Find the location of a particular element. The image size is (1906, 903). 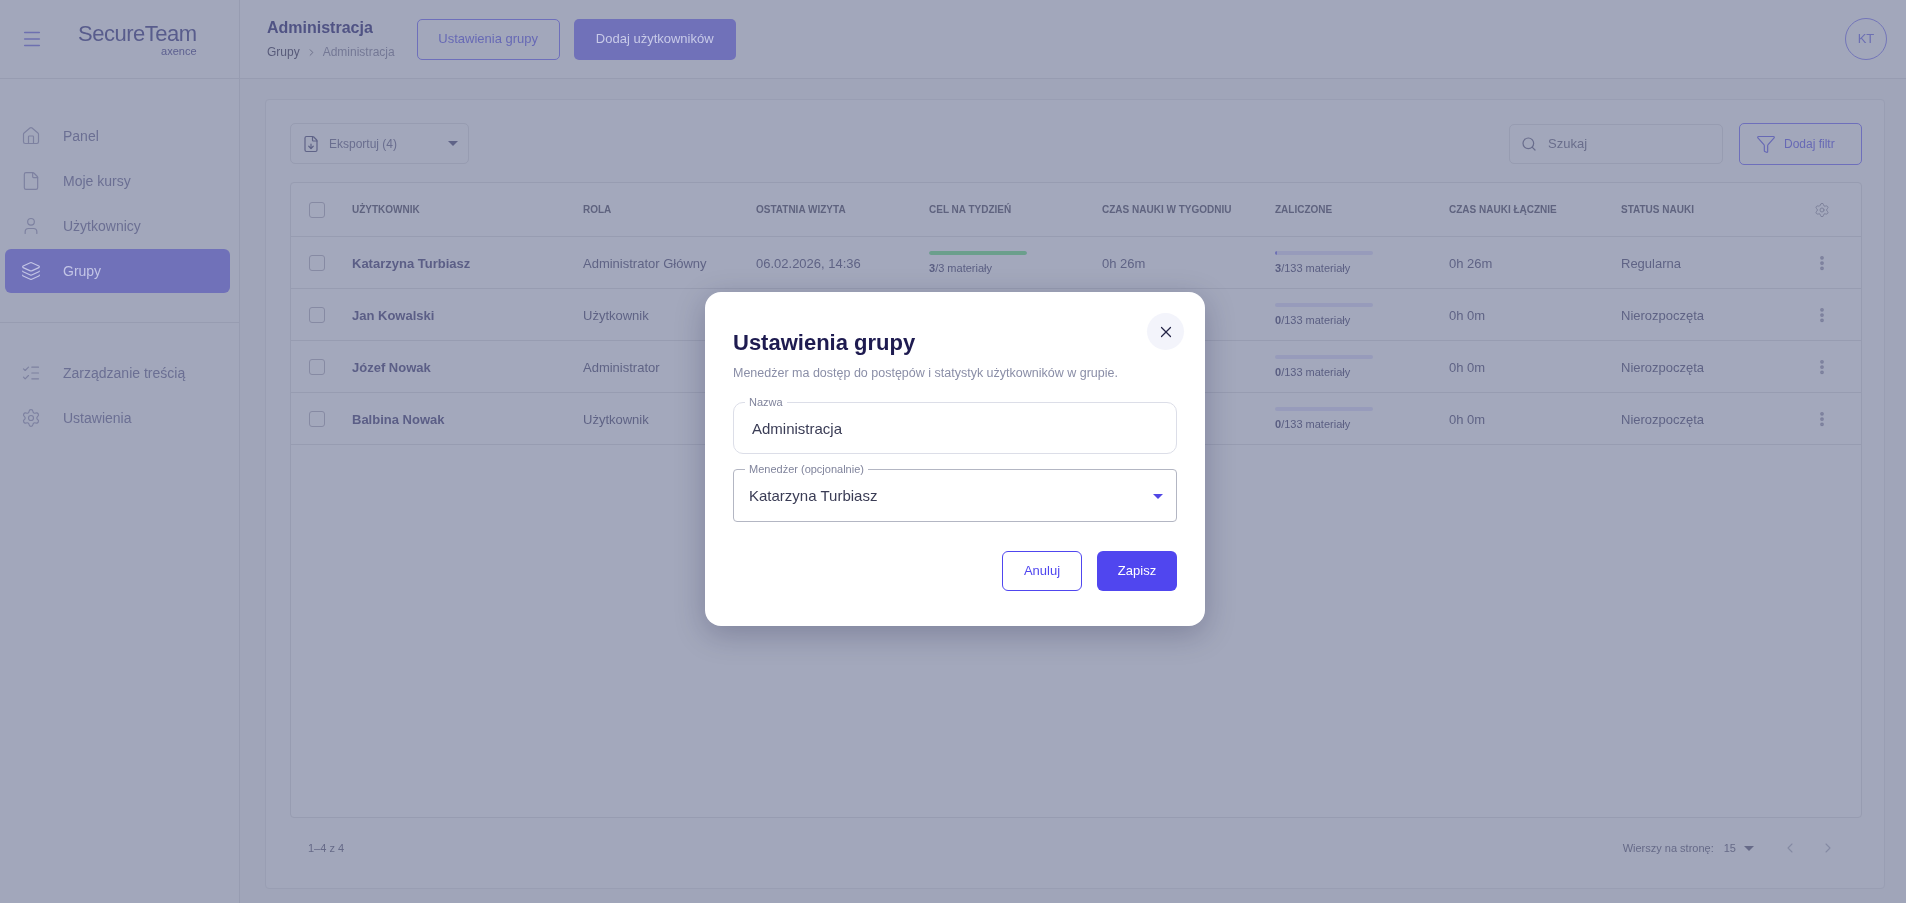

sidebar-item: Użytkownicy is located at coordinates (117, 226).